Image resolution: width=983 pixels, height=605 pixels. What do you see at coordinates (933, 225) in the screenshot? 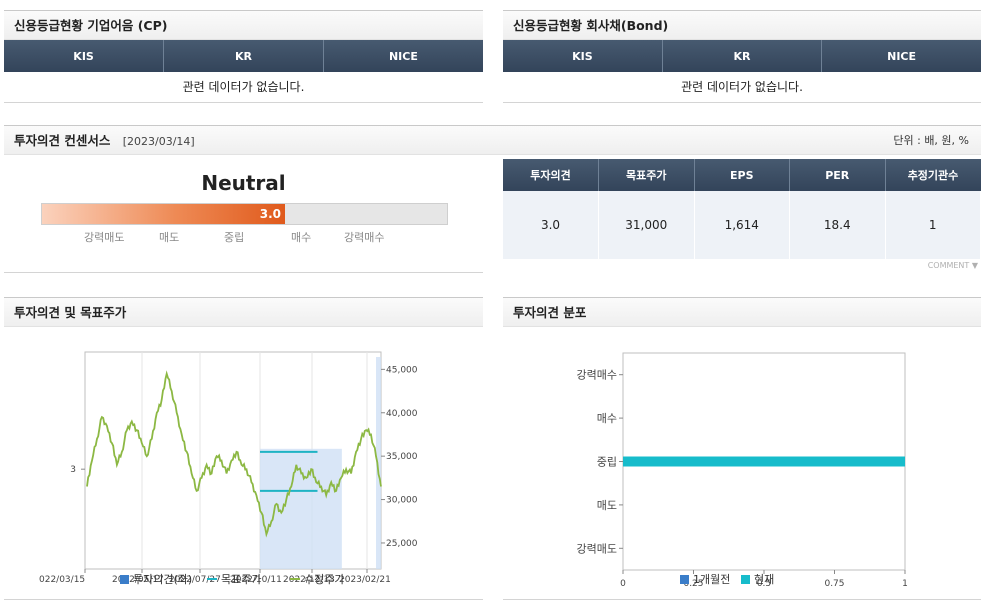
I see `value-institutions: 1` at bounding box center [933, 225].